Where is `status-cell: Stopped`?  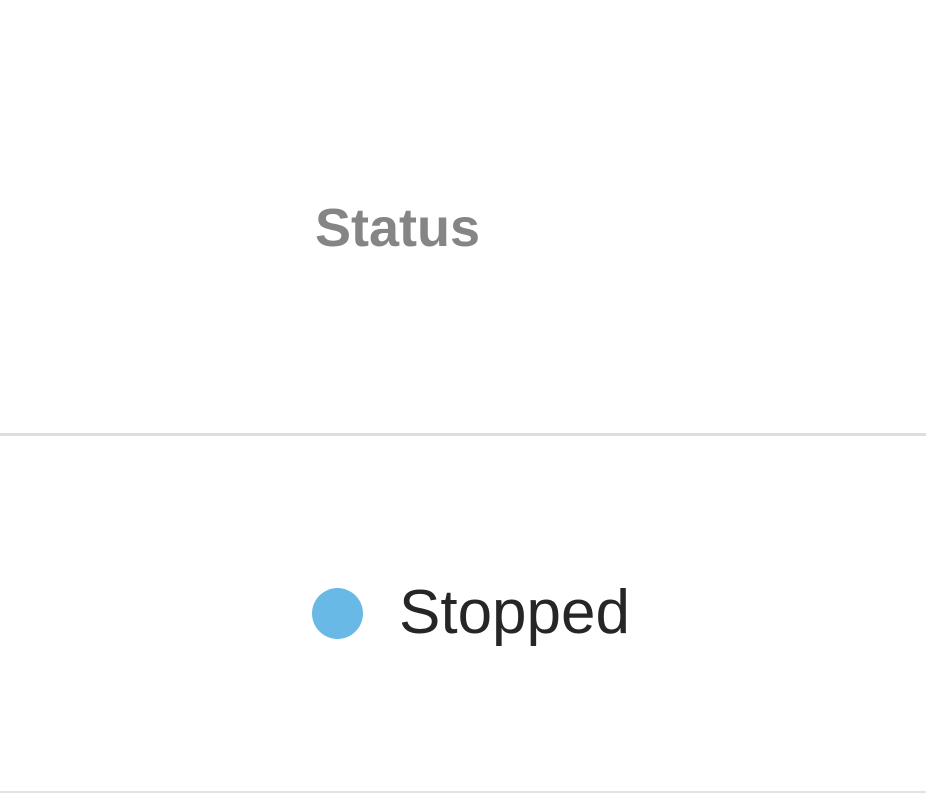 status-cell: Stopped is located at coordinates (471, 613).